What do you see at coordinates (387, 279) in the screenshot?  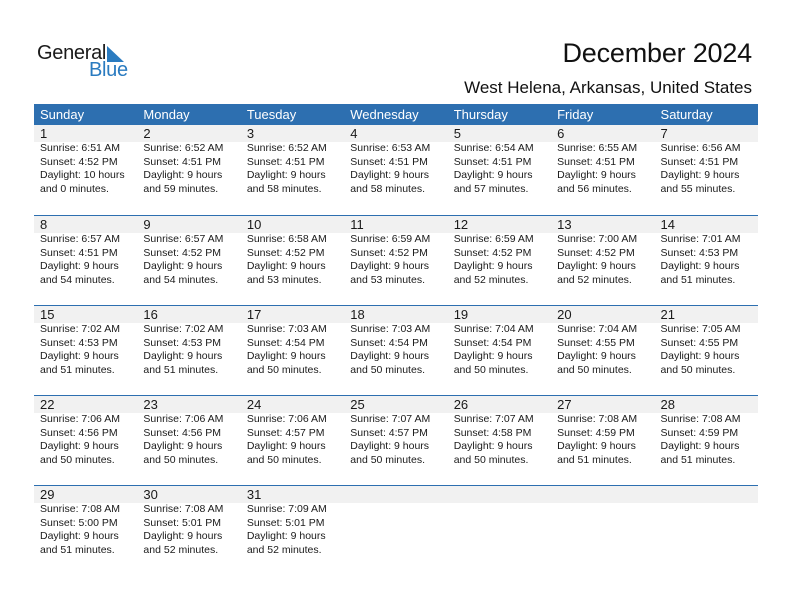 I see `daylight-minutes: and 53 minutes.` at bounding box center [387, 279].